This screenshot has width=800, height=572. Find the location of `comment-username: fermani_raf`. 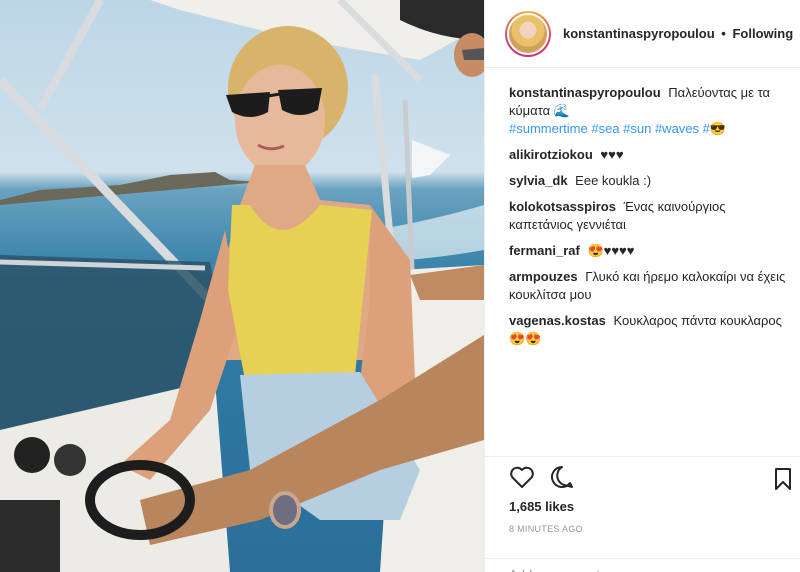

comment-username: fermani_raf is located at coordinates (544, 250).